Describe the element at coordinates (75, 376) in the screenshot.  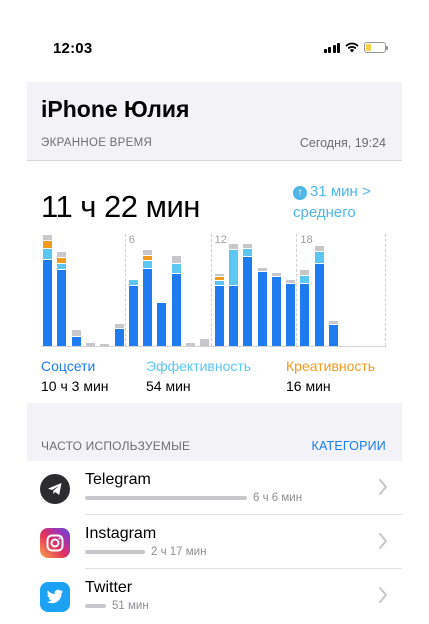
I see `legend-social: Соцсети 10 ч 3 мин` at that location.